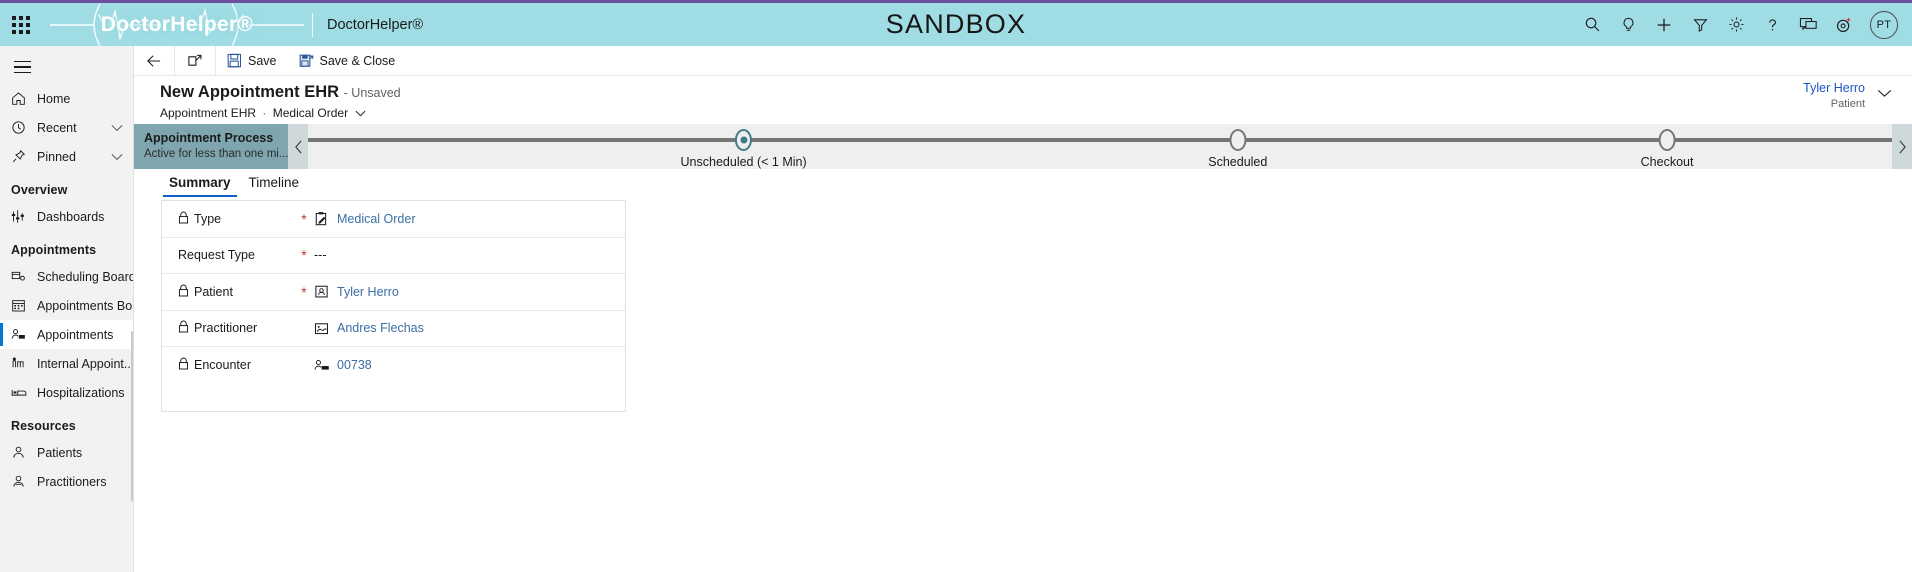  Describe the element at coordinates (132, 416) in the screenshot. I see `sidebar-scrollbar` at that location.